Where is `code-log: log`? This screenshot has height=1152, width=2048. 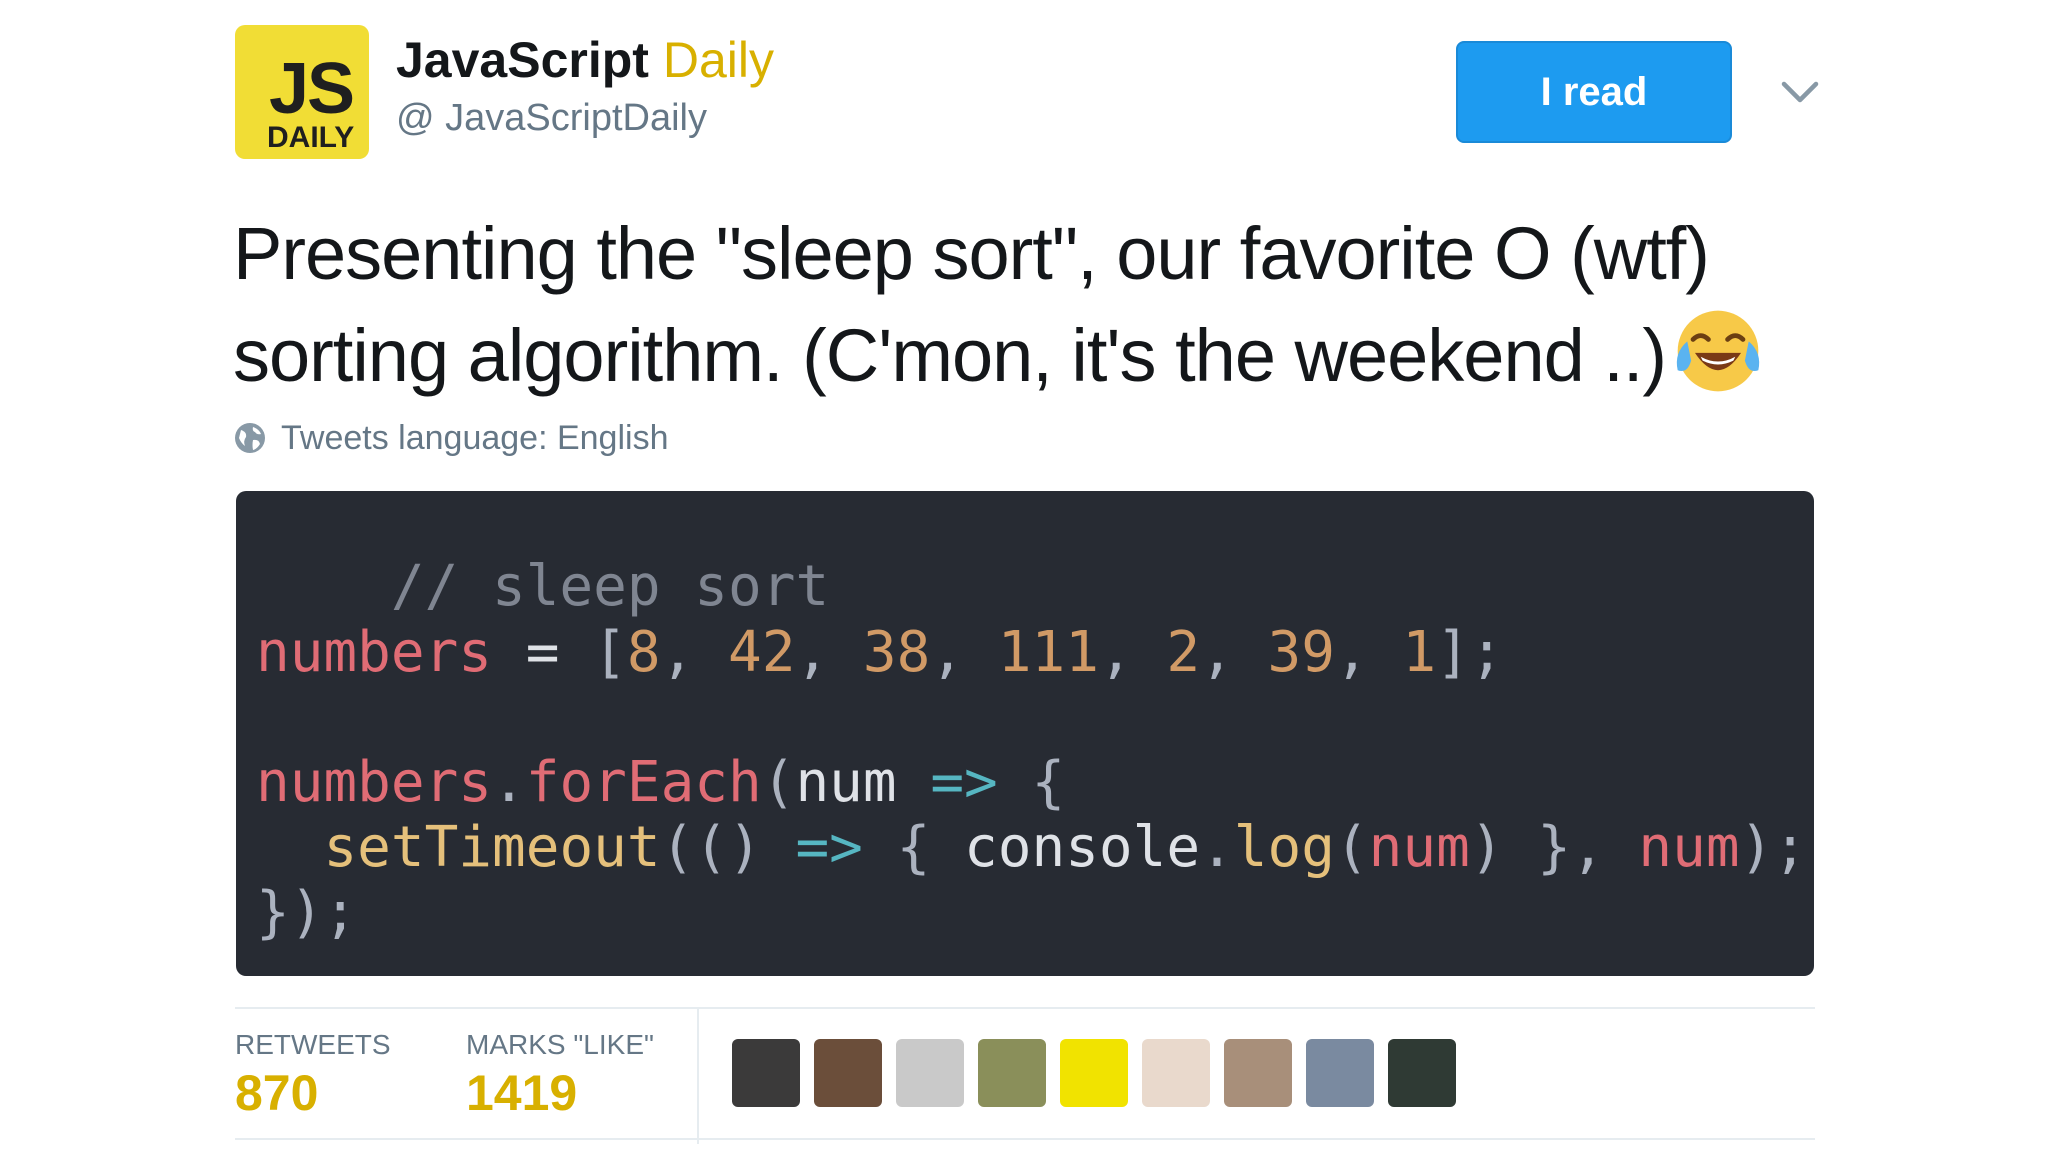 code-log: log is located at coordinates (1284, 847).